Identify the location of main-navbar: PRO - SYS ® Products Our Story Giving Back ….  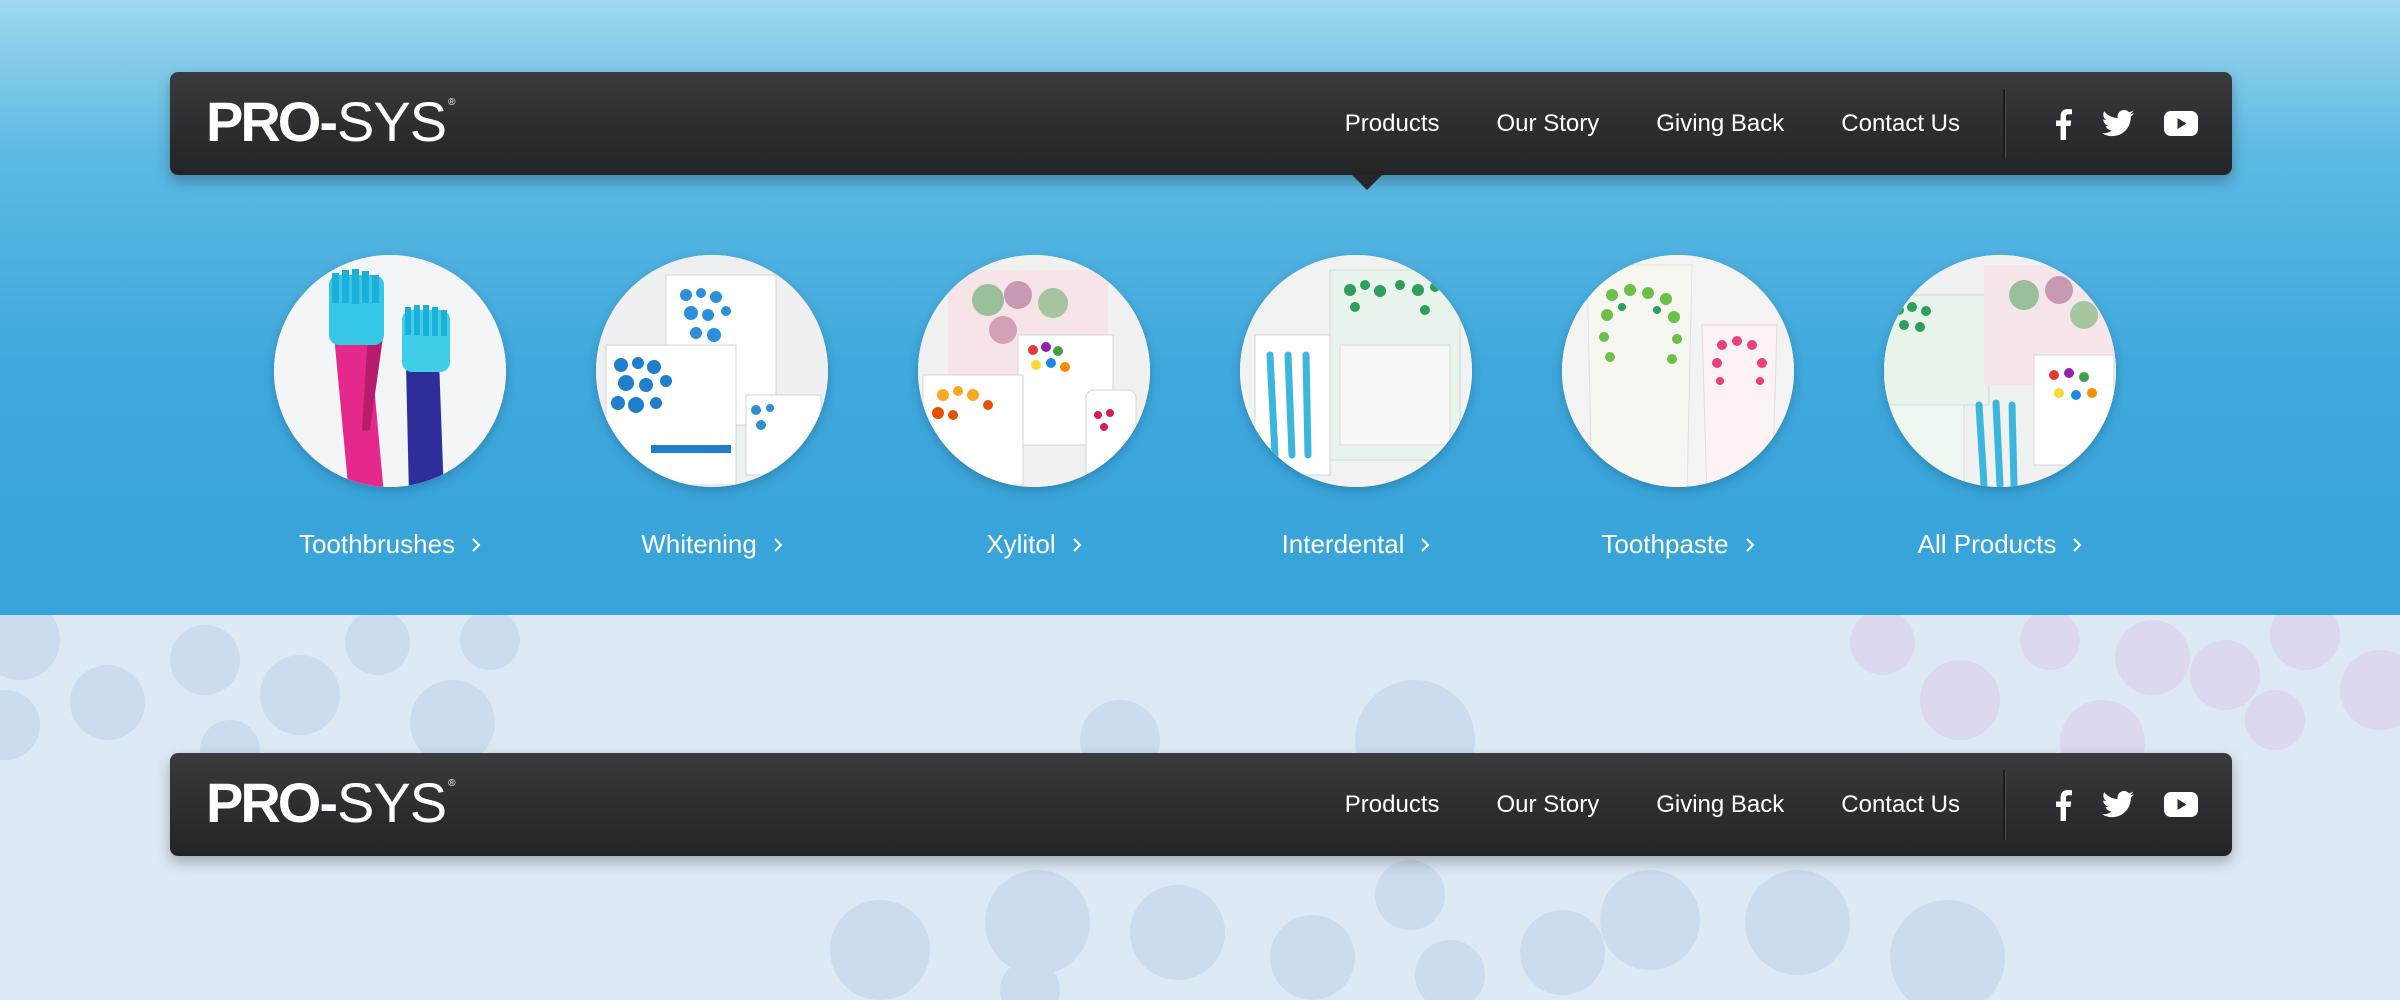
(1201, 123).